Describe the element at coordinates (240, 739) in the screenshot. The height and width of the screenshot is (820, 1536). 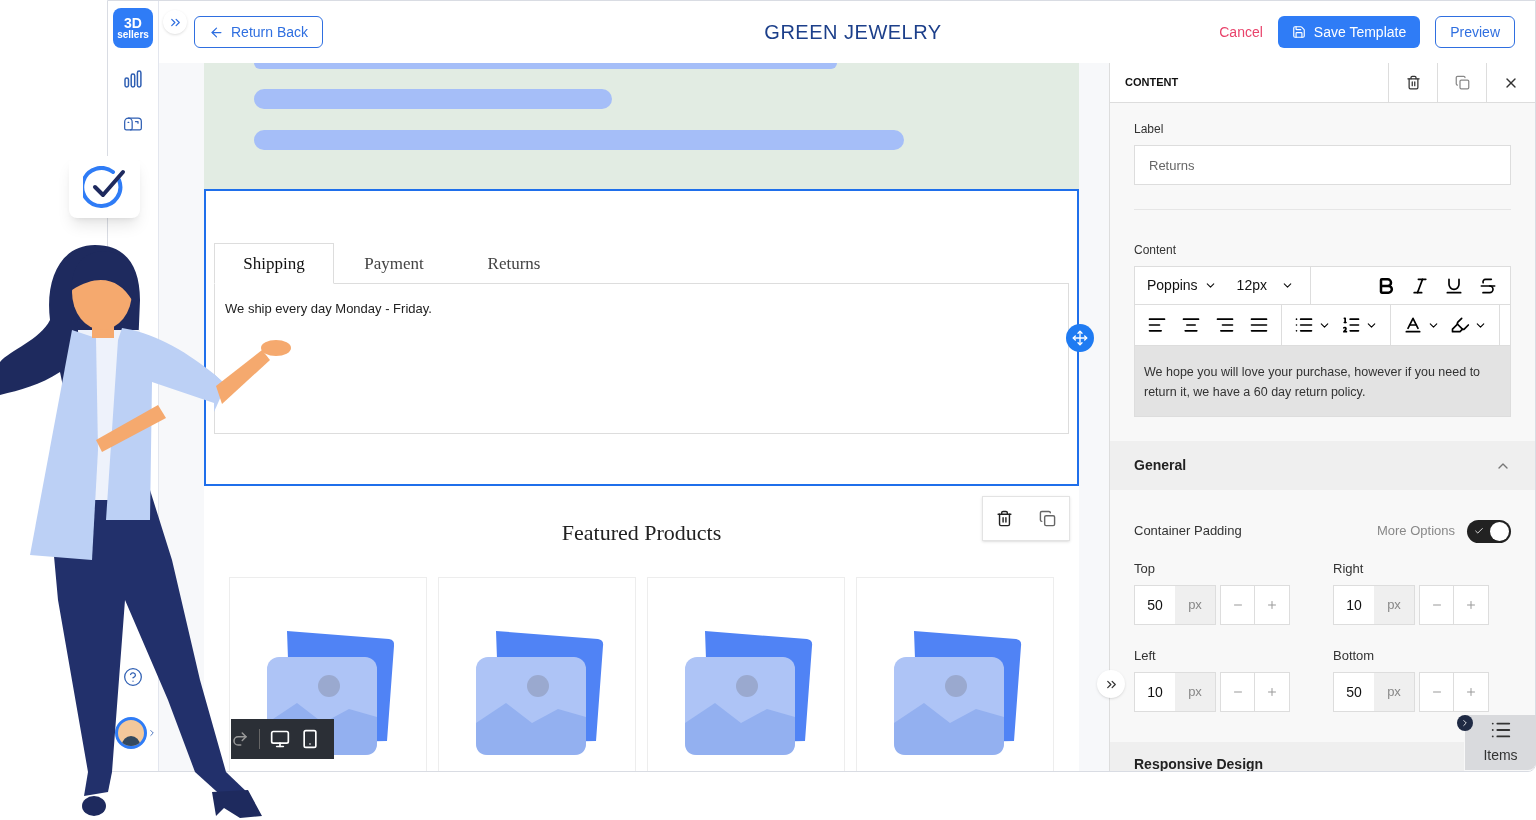
I see `redo-icon` at that location.